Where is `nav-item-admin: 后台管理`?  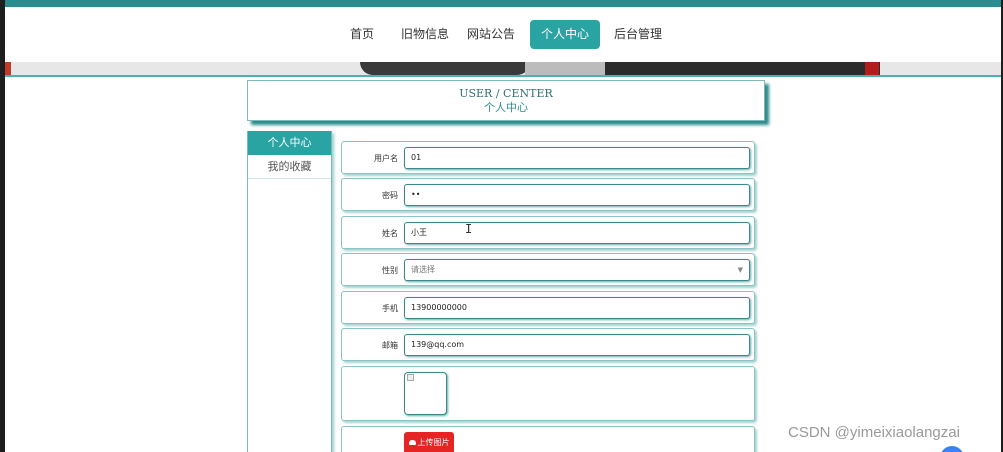 nav-item-admin: 后台管理 is located at coordinates (638, 34).